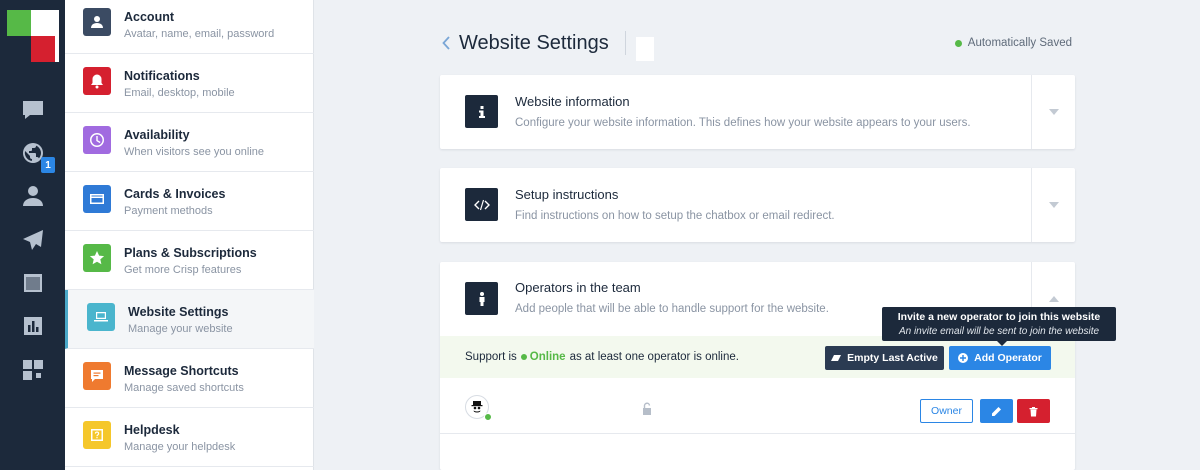 The image size is (1200, 470). I want to click on crisp-logo, so click(33, 36).